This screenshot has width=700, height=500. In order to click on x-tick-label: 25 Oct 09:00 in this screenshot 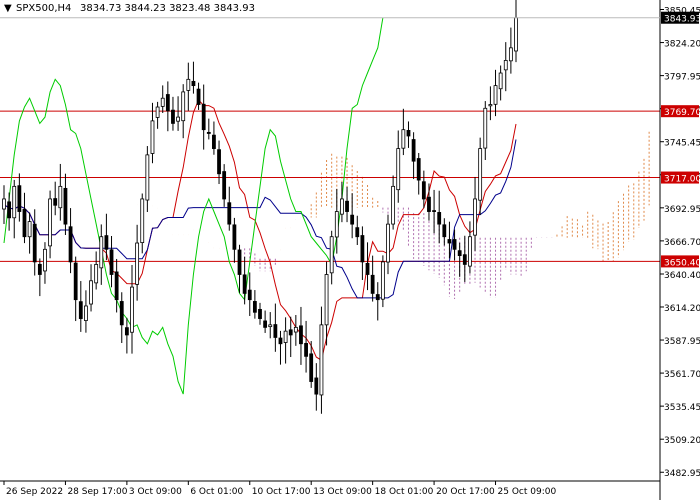, I will do `click(527, 492)`.